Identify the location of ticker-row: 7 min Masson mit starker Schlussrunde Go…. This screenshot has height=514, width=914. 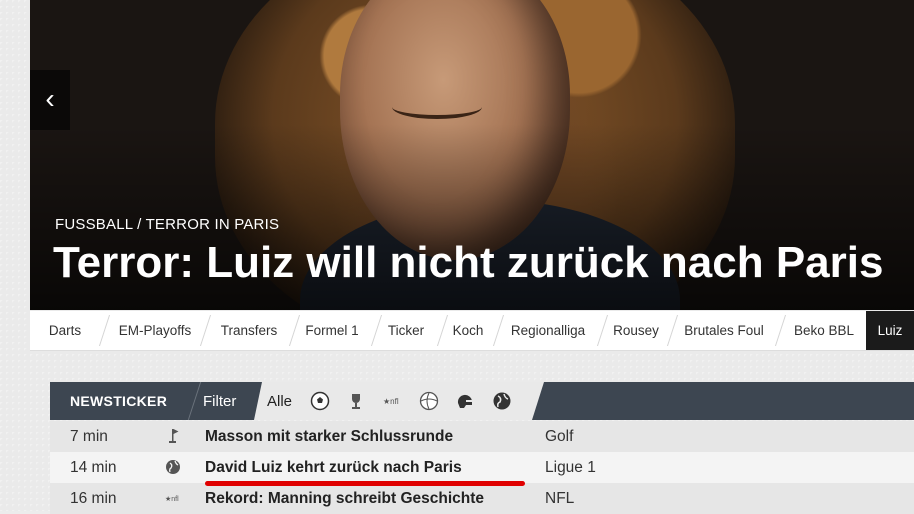
(482, 436).